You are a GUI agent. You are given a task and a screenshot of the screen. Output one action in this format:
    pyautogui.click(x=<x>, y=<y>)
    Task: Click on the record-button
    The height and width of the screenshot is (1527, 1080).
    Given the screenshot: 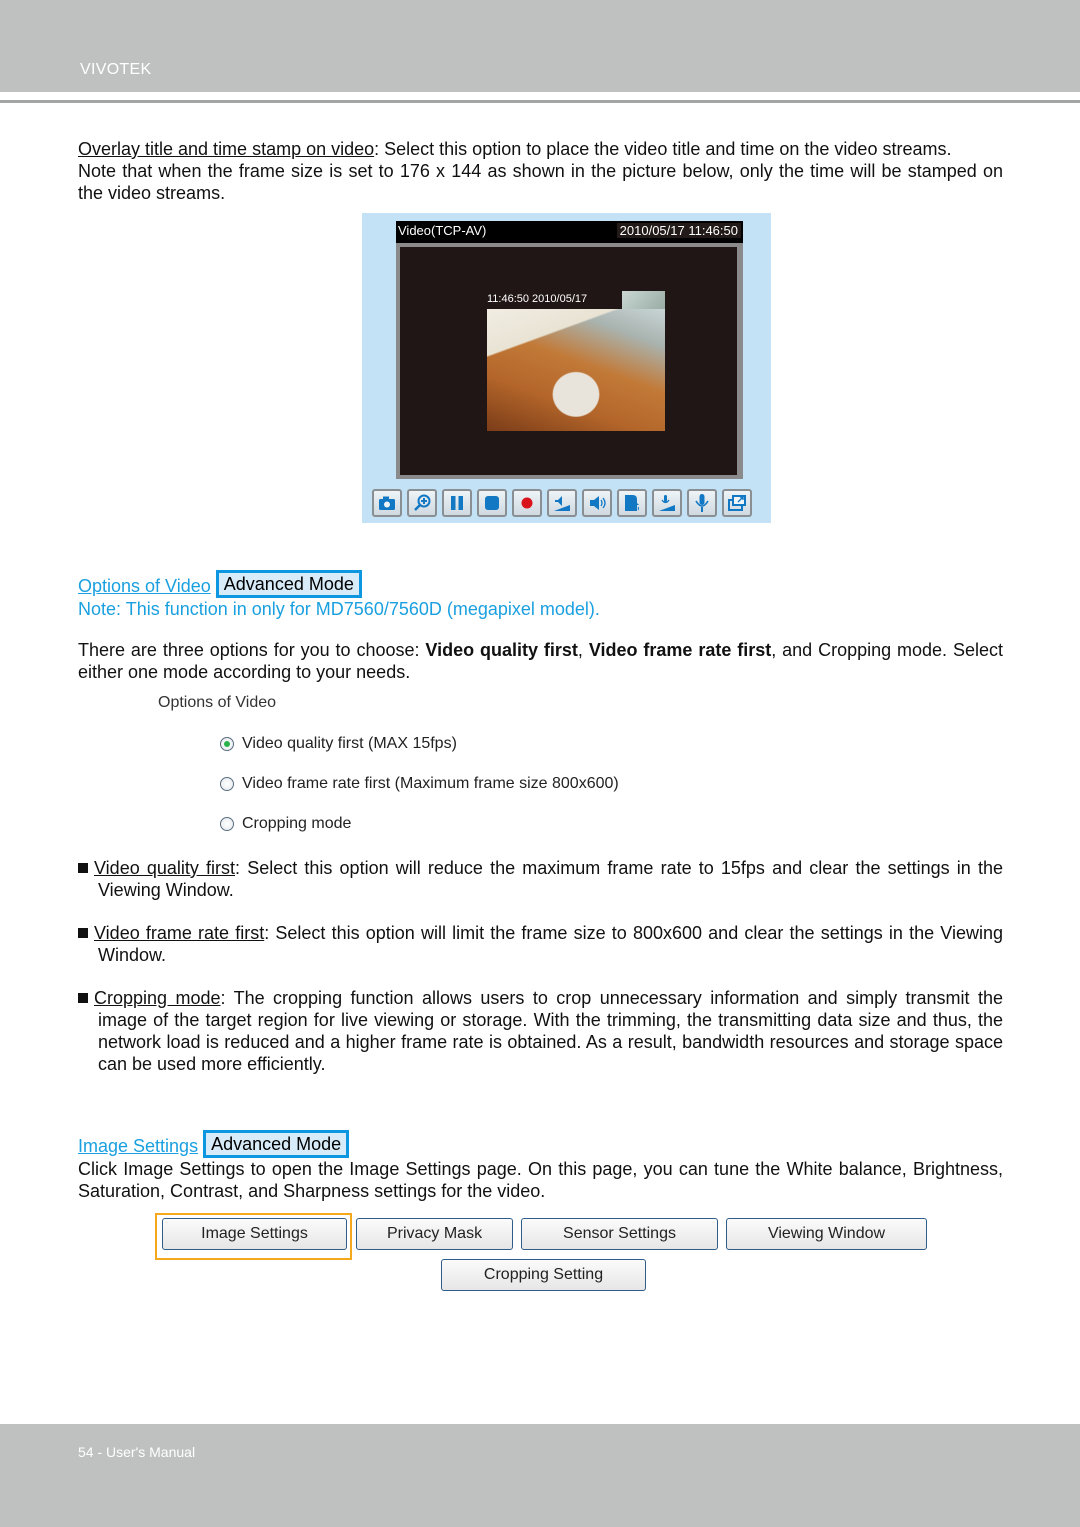 What is the action you would take?
    pyautogui.click(x=527, y=503)
    